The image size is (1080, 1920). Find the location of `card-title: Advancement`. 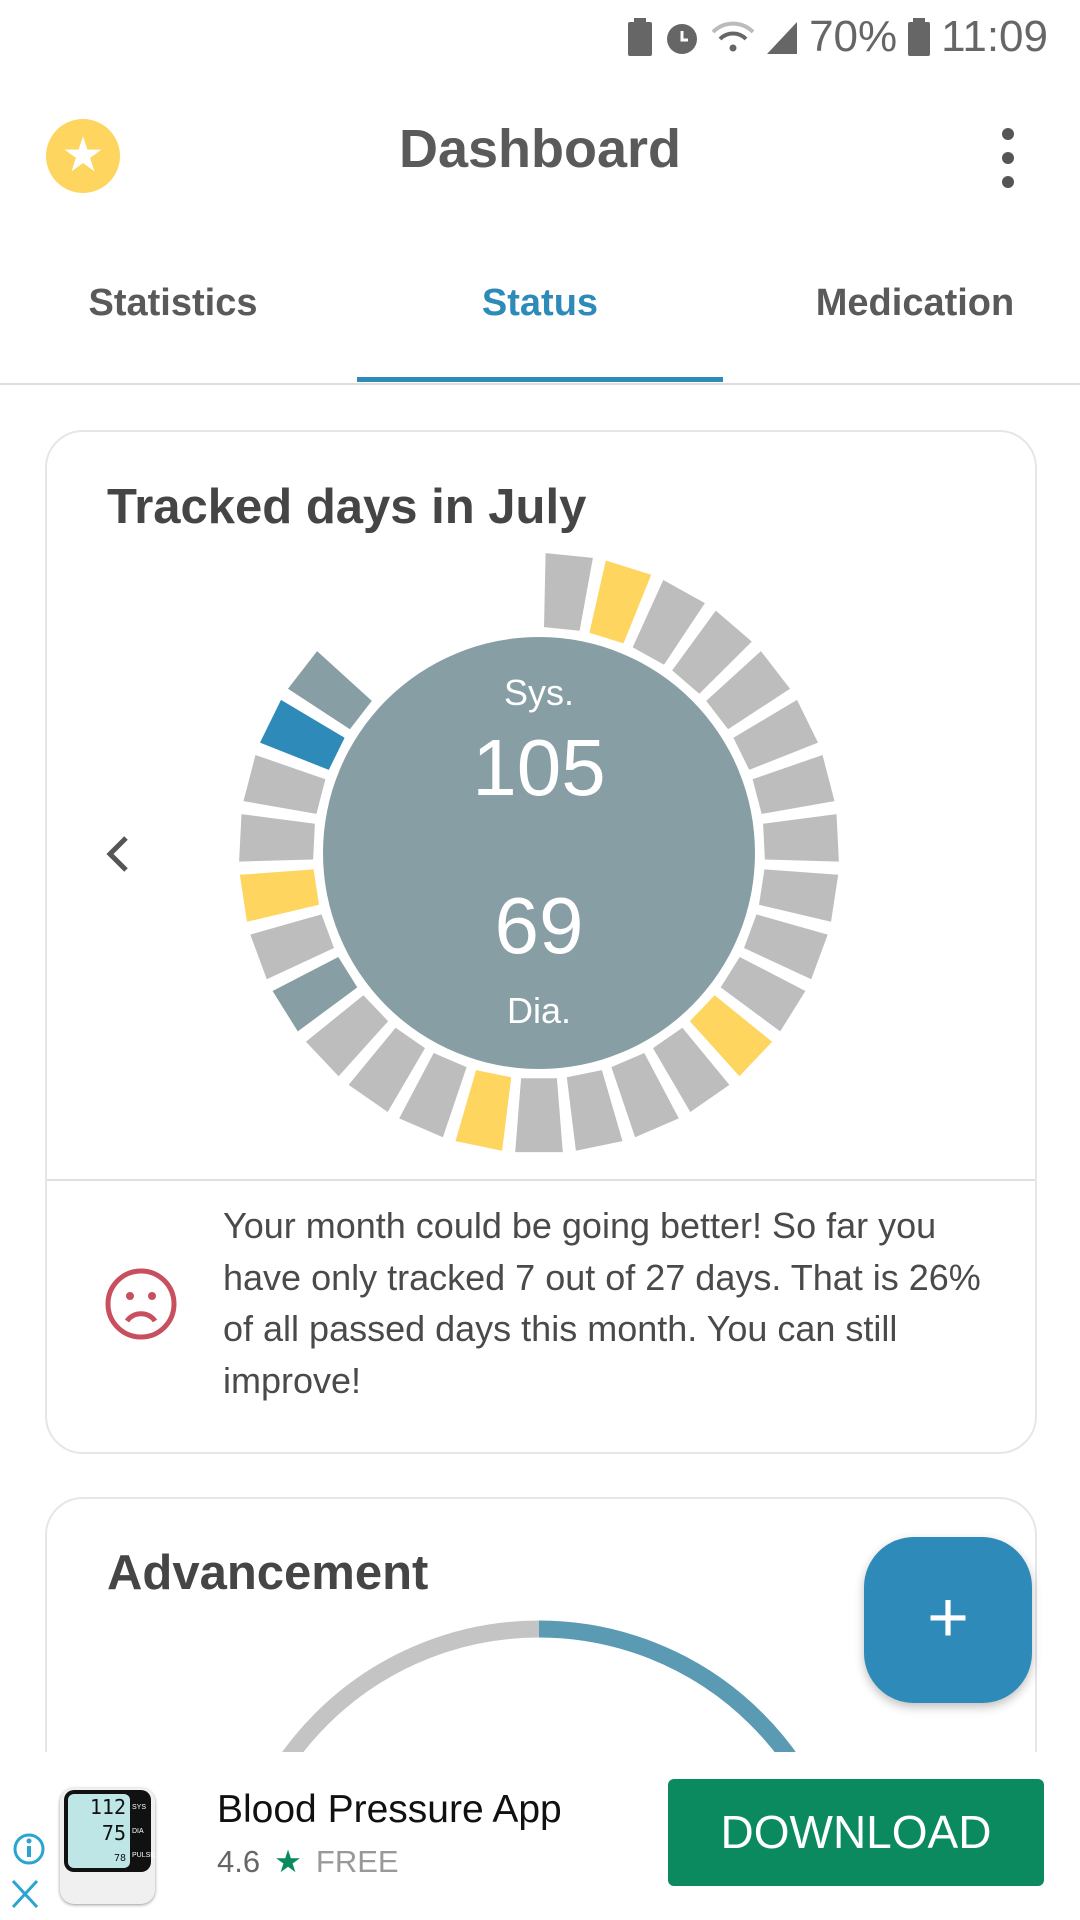

card-title: Advancement is located at coordinates (268, 1573).